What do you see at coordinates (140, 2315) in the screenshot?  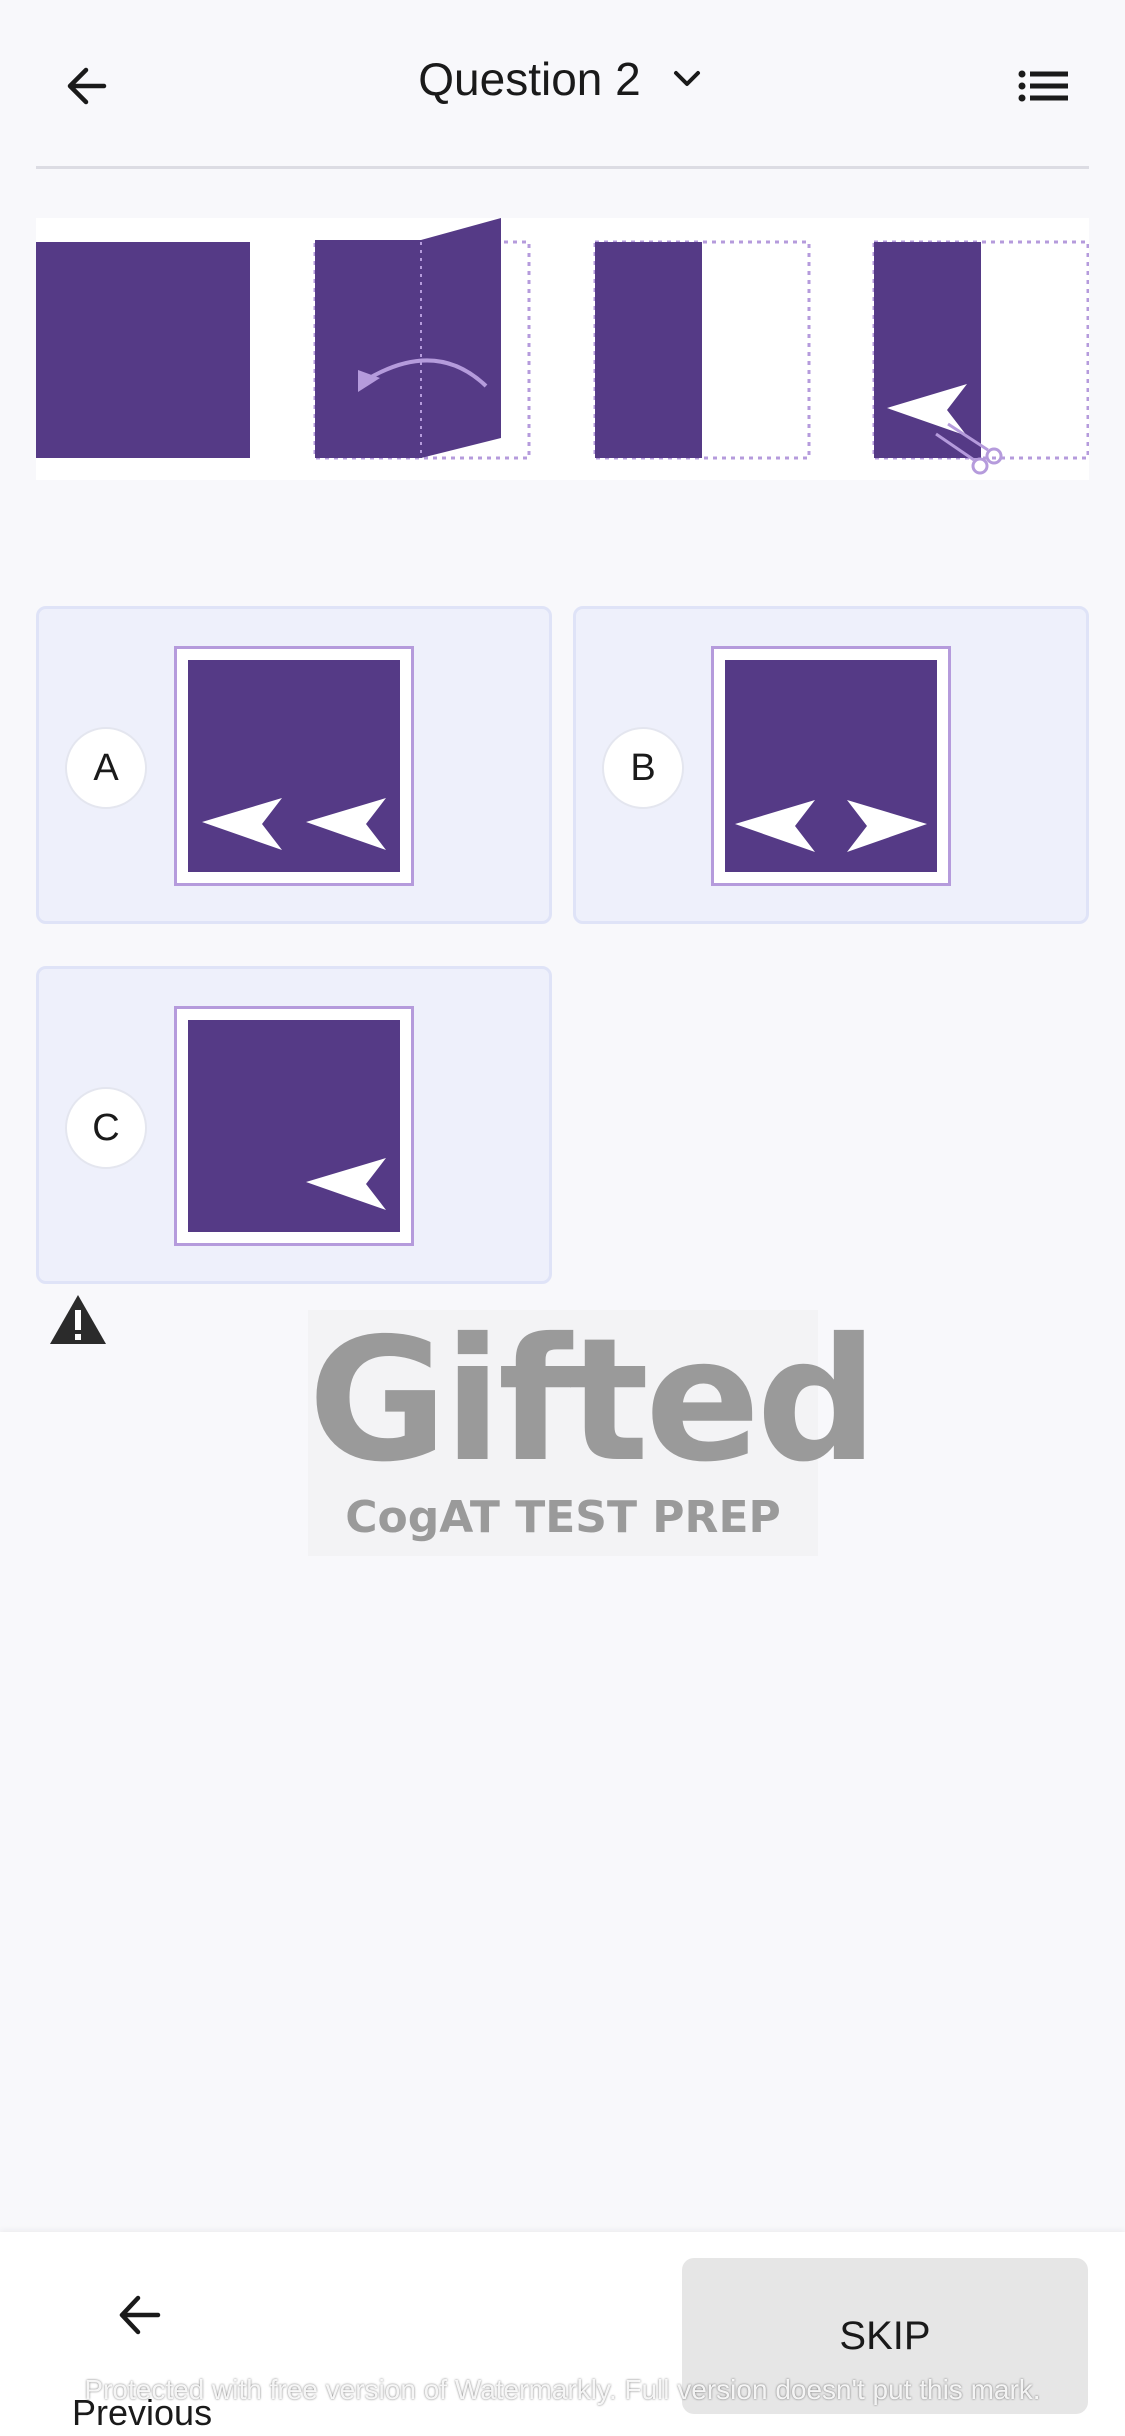 I see `arrow-left-icon` at bounding box center [140, 2315].